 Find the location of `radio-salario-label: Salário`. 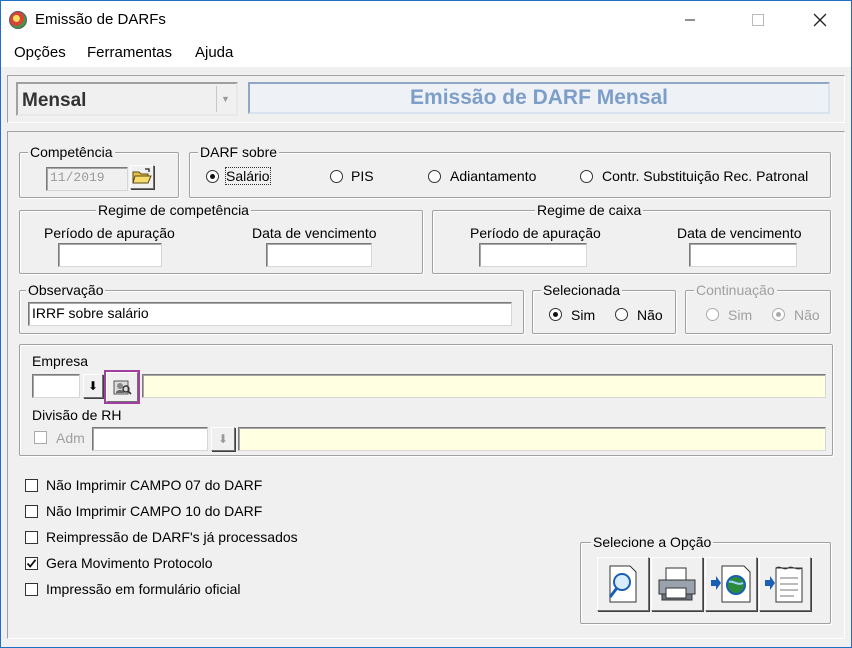

radio-salario-label: Salário is located at coordinates (248, 176).